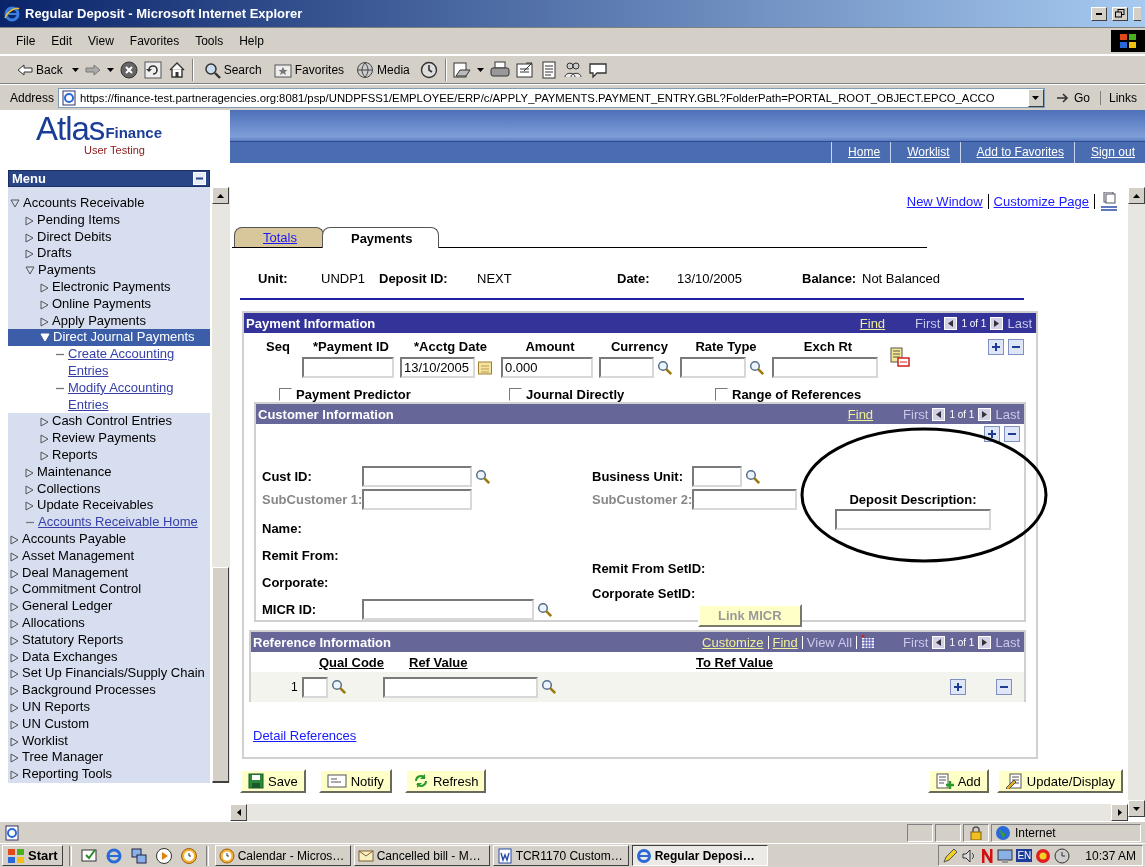  Describe the element at coordinates (273, 781) in the screenshot. I see `toolbar-button: Save` at that location.